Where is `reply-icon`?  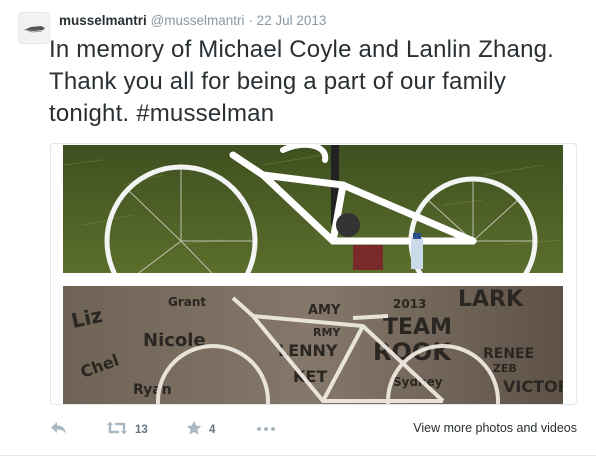 reply-icon is located at coordinates (58, 428).